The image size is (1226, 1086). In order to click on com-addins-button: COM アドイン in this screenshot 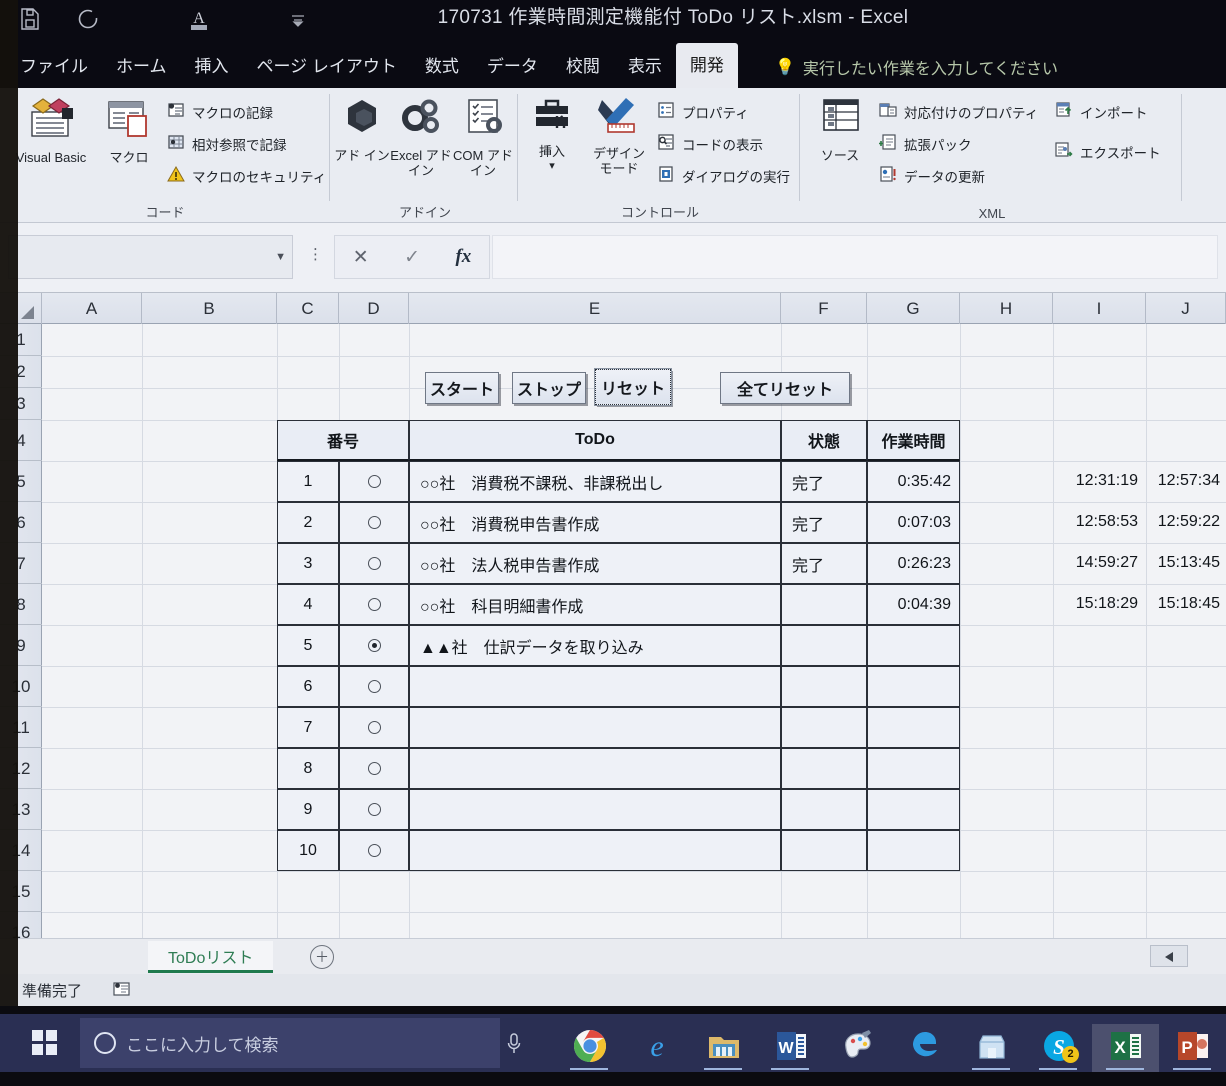, I will do `click(483, 136)`.